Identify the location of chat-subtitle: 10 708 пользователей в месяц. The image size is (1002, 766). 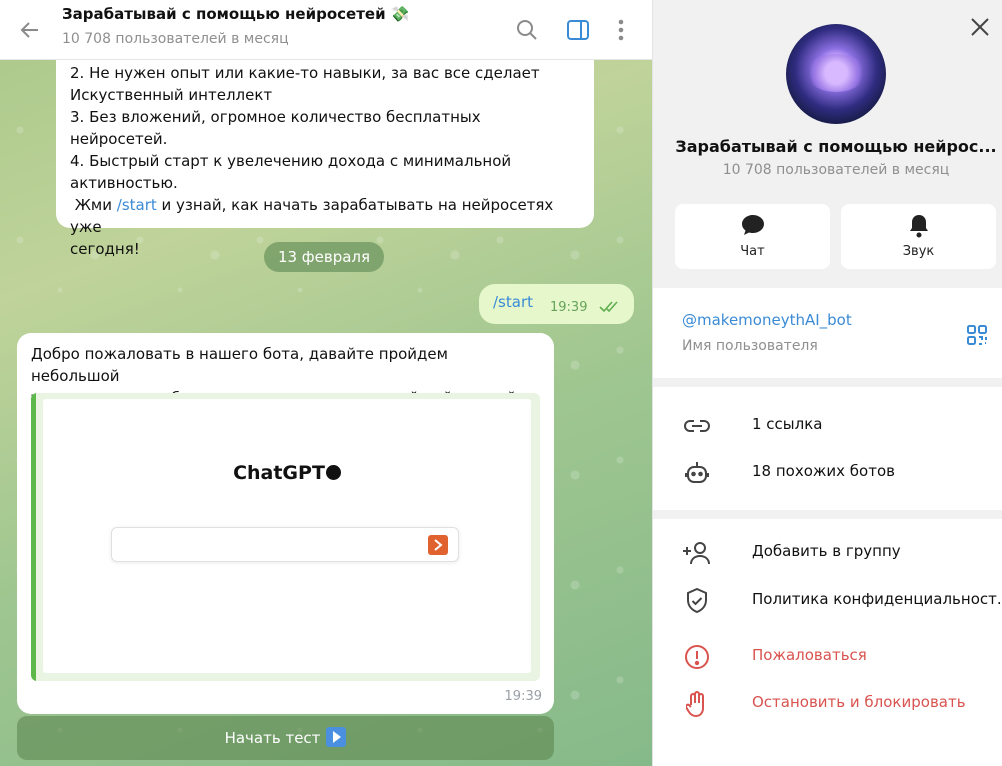
(175, 39).